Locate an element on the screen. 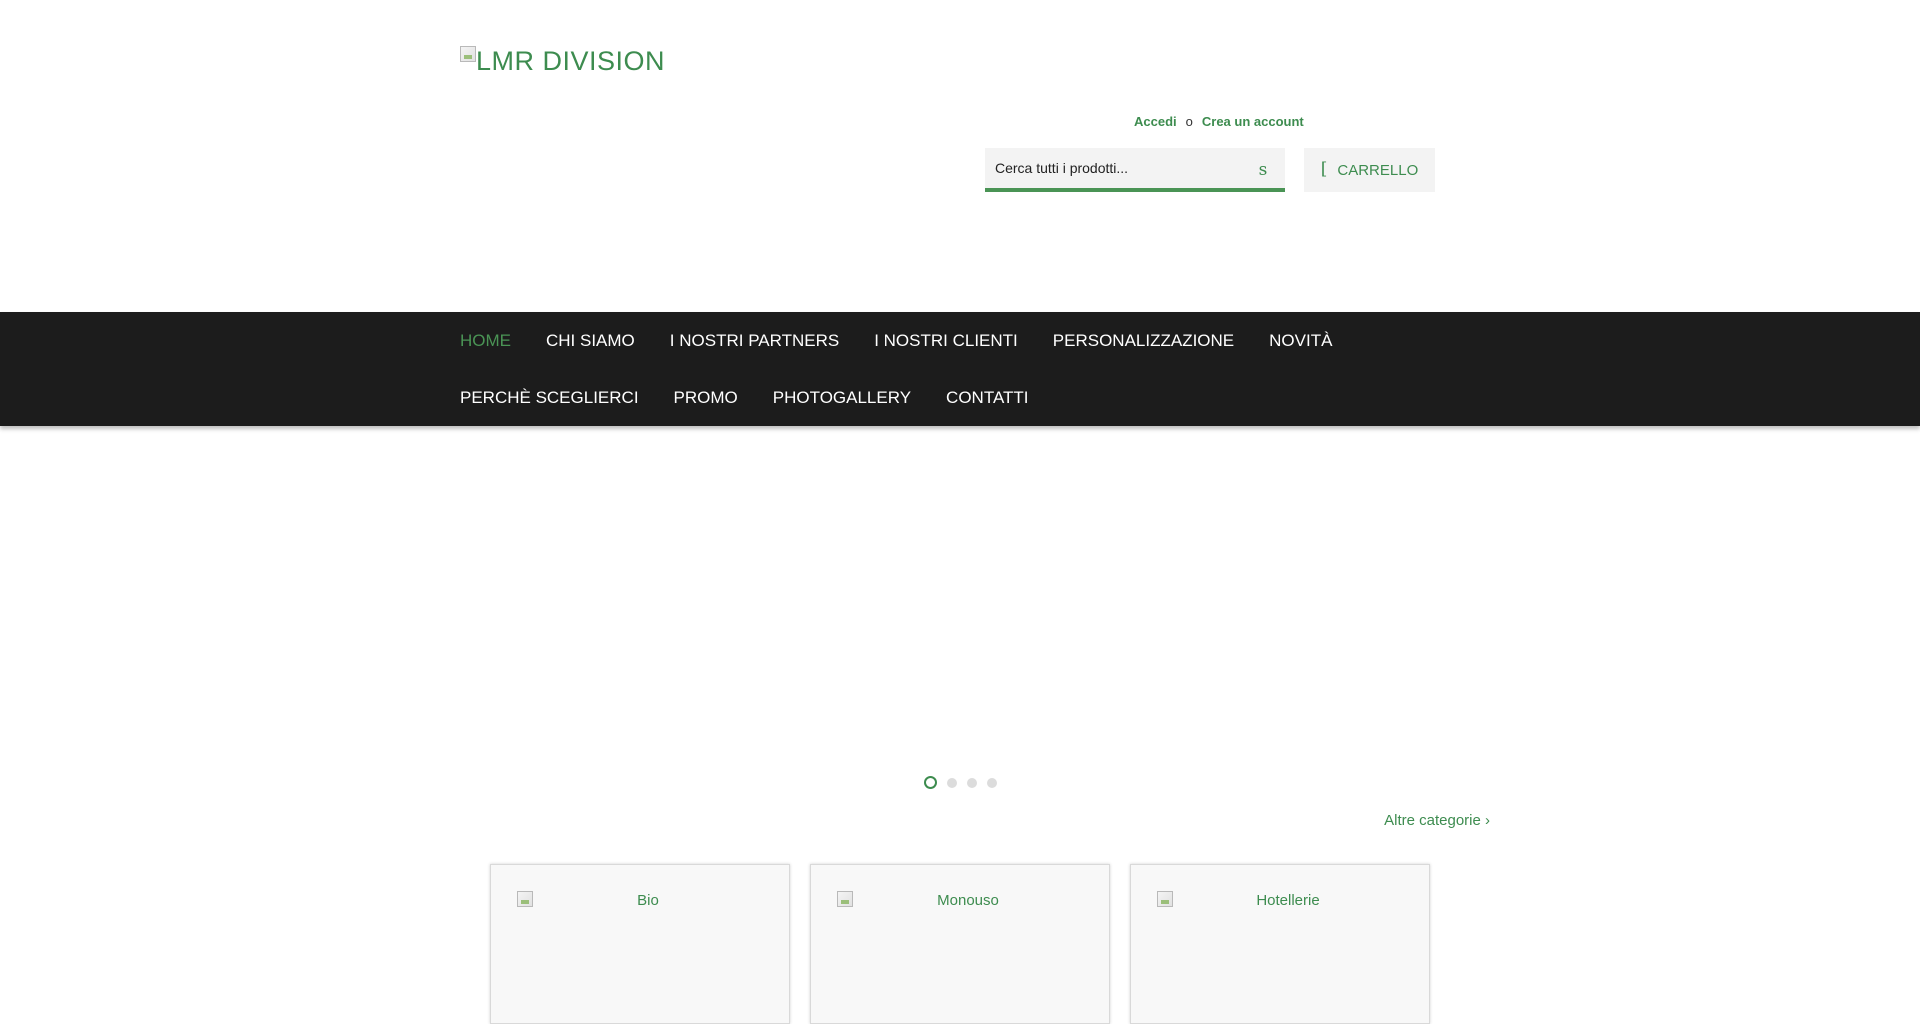 The width and height of the screenshot is (1920, 1024). nav-item-partners: I NOSTRI PARTNERS is located at coordinates (754, 341).